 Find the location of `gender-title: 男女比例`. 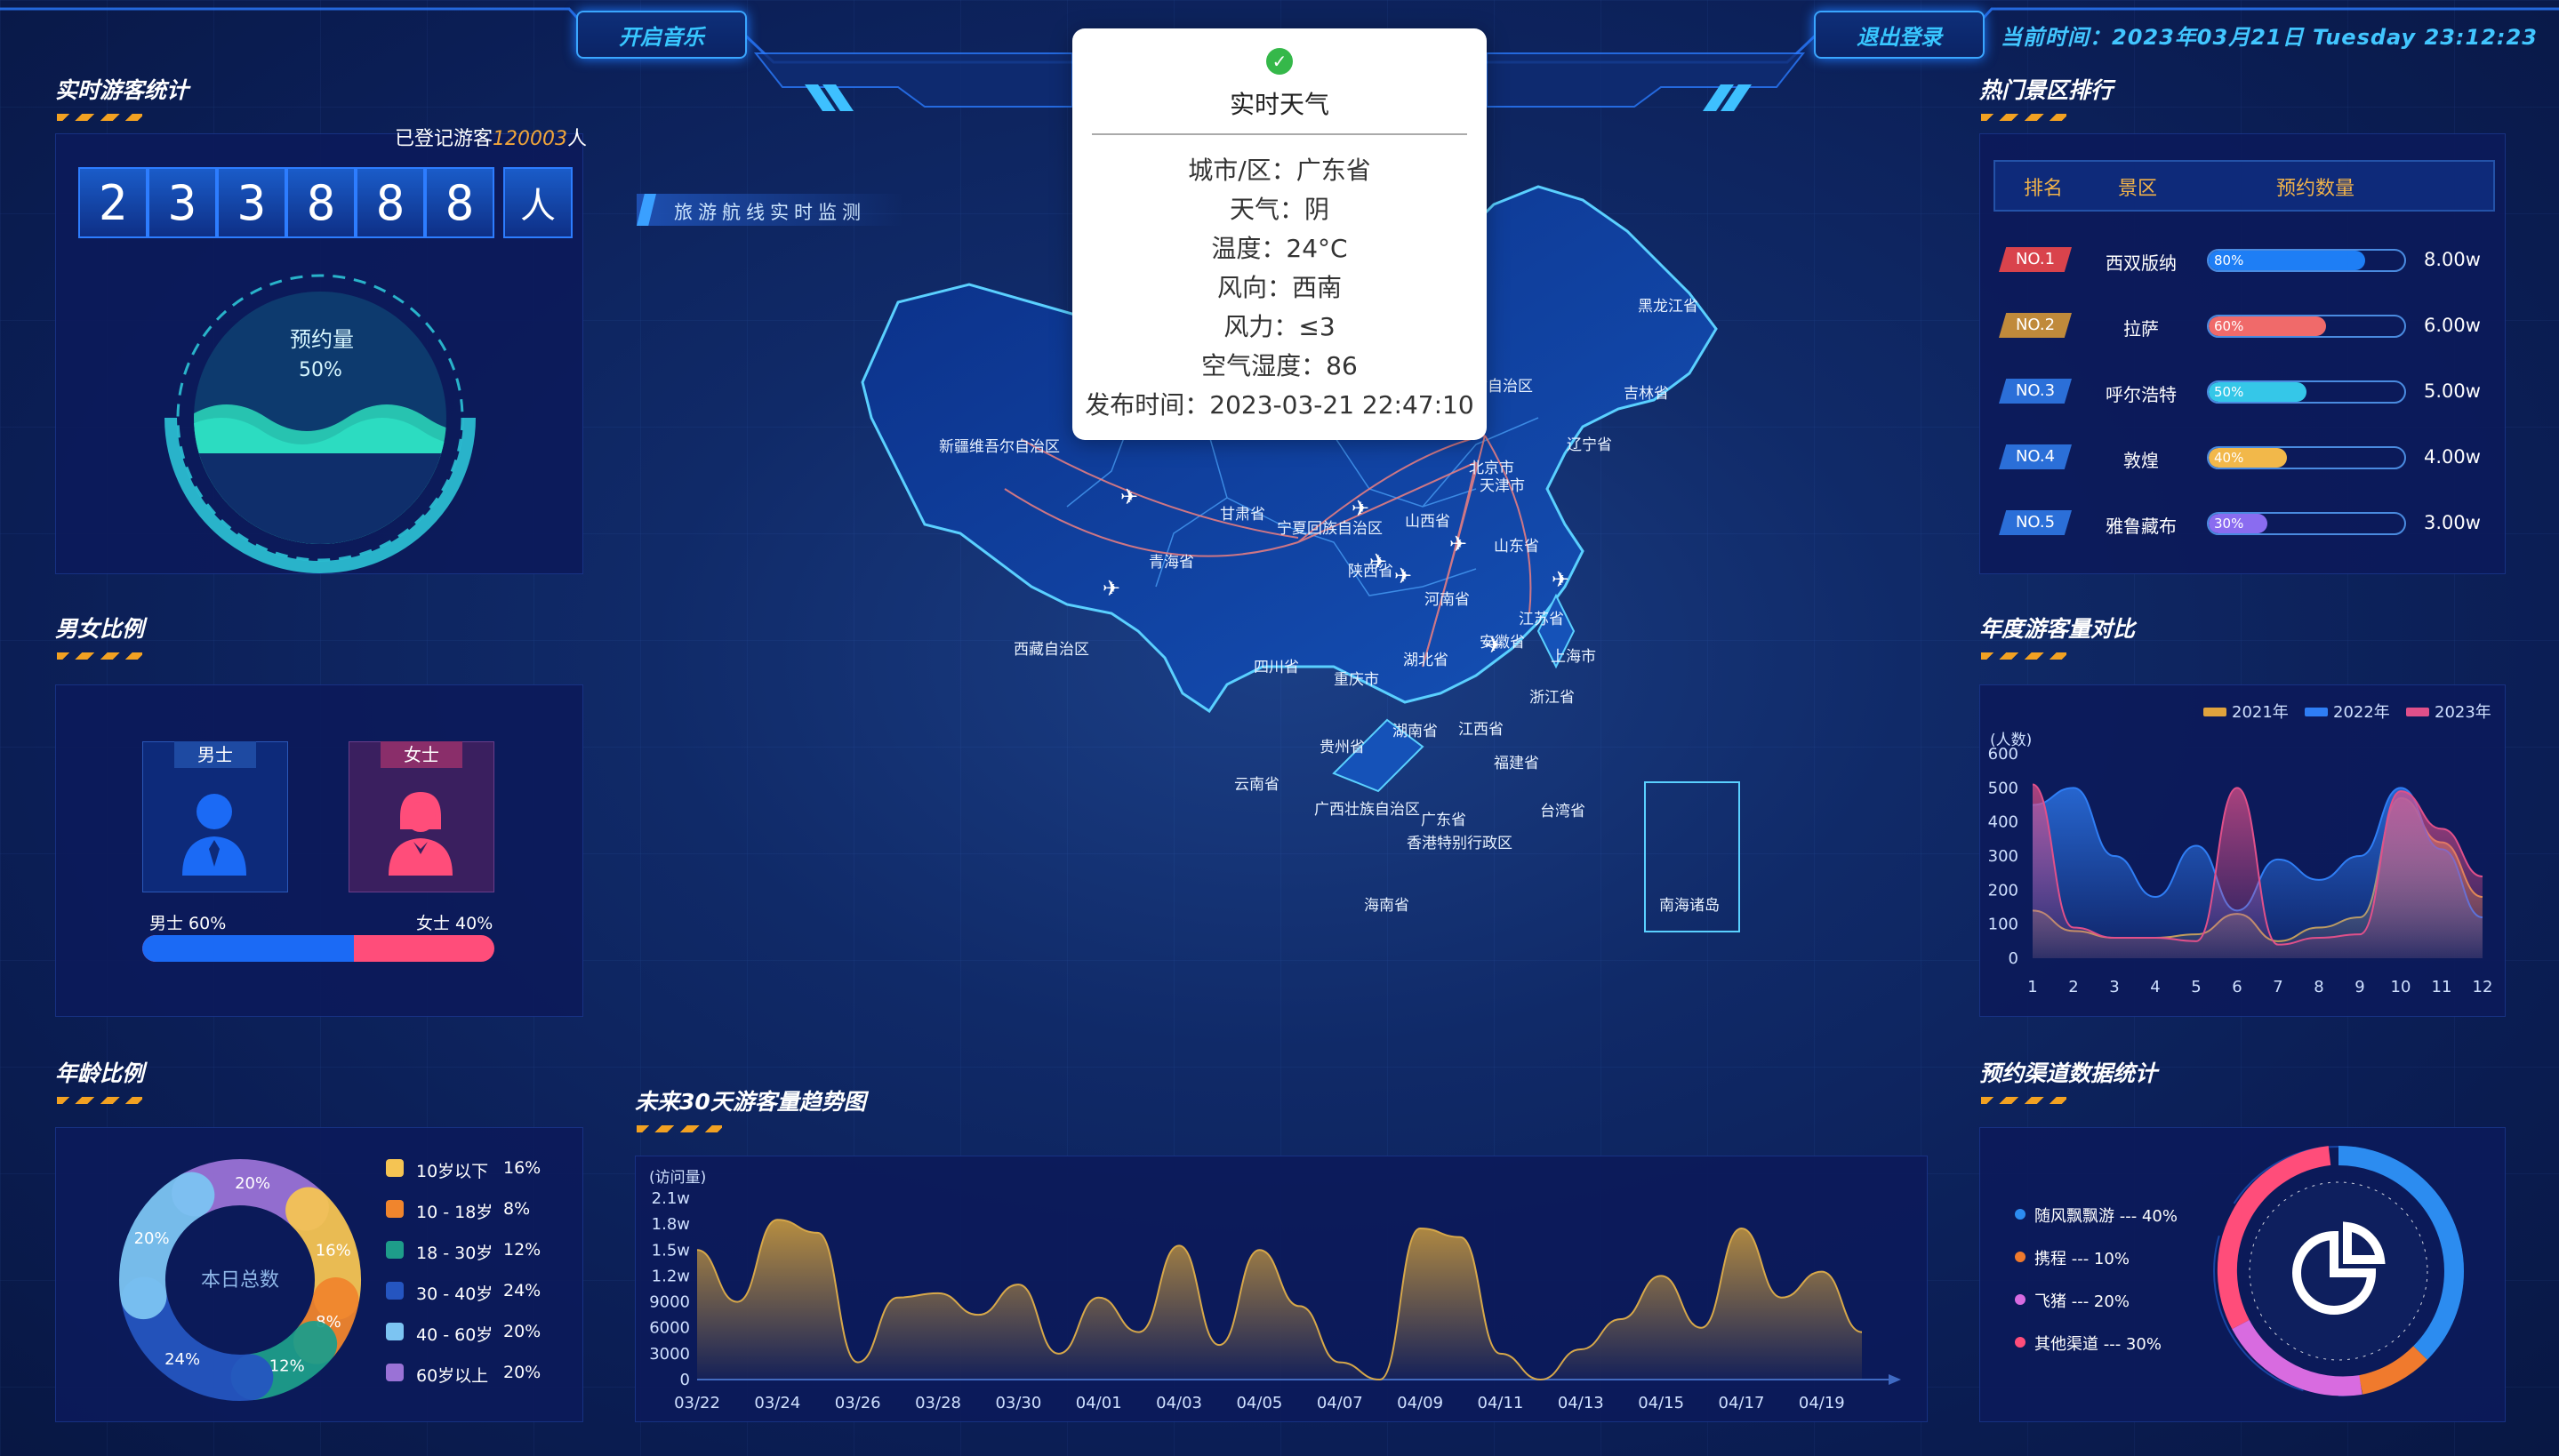

gender-title: 男女比例 is located at coordinates (100, 629).